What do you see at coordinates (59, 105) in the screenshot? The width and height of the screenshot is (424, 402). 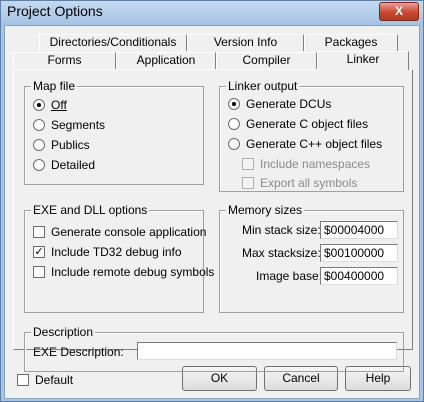 I see `option-label: Off` at bounding box center [59, 105].